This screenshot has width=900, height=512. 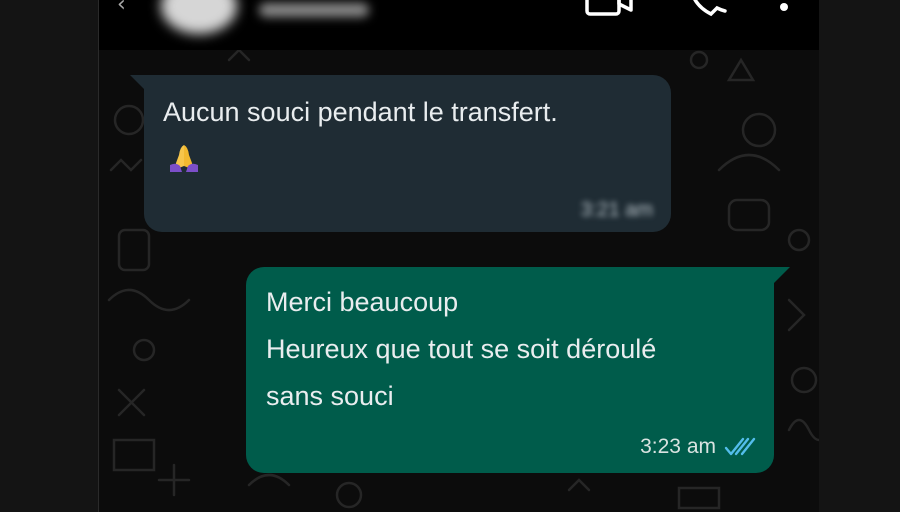 I want to click on message-line: Heureux que tout se soit déroulé, so click(x=461, y=349).